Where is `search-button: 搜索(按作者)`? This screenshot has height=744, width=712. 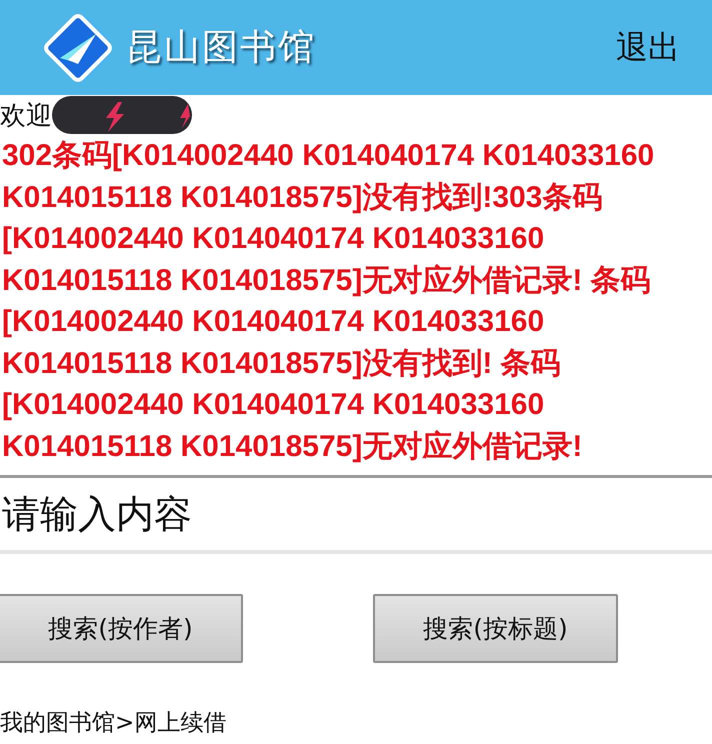 search-button: 搜索(按作者) is located at coordinates (121, 628).